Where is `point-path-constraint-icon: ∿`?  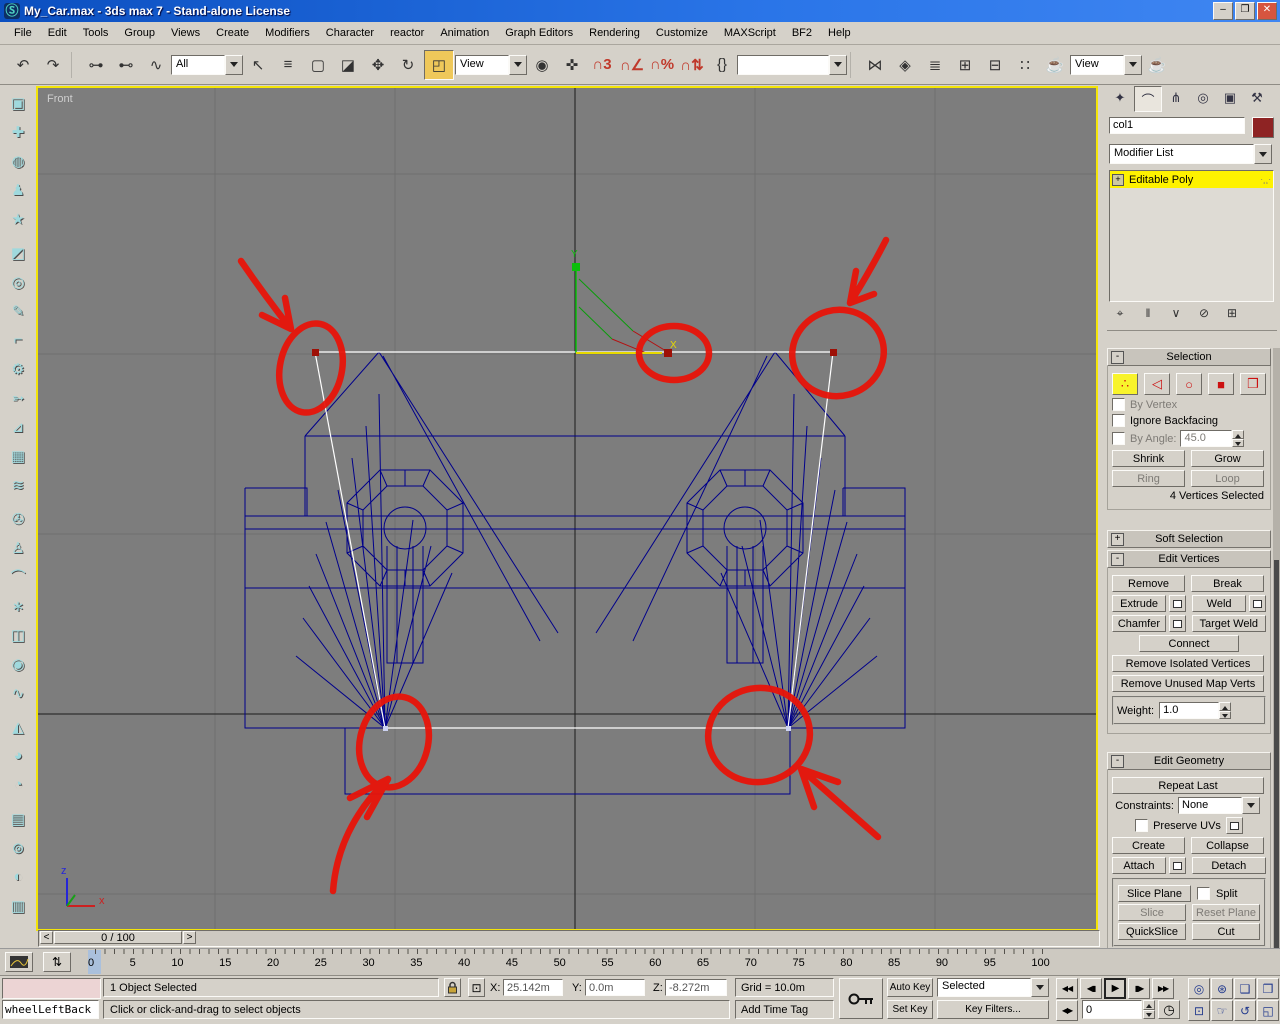 point-path-constraint-icon: ∿ is located at coordinates (18, 692).